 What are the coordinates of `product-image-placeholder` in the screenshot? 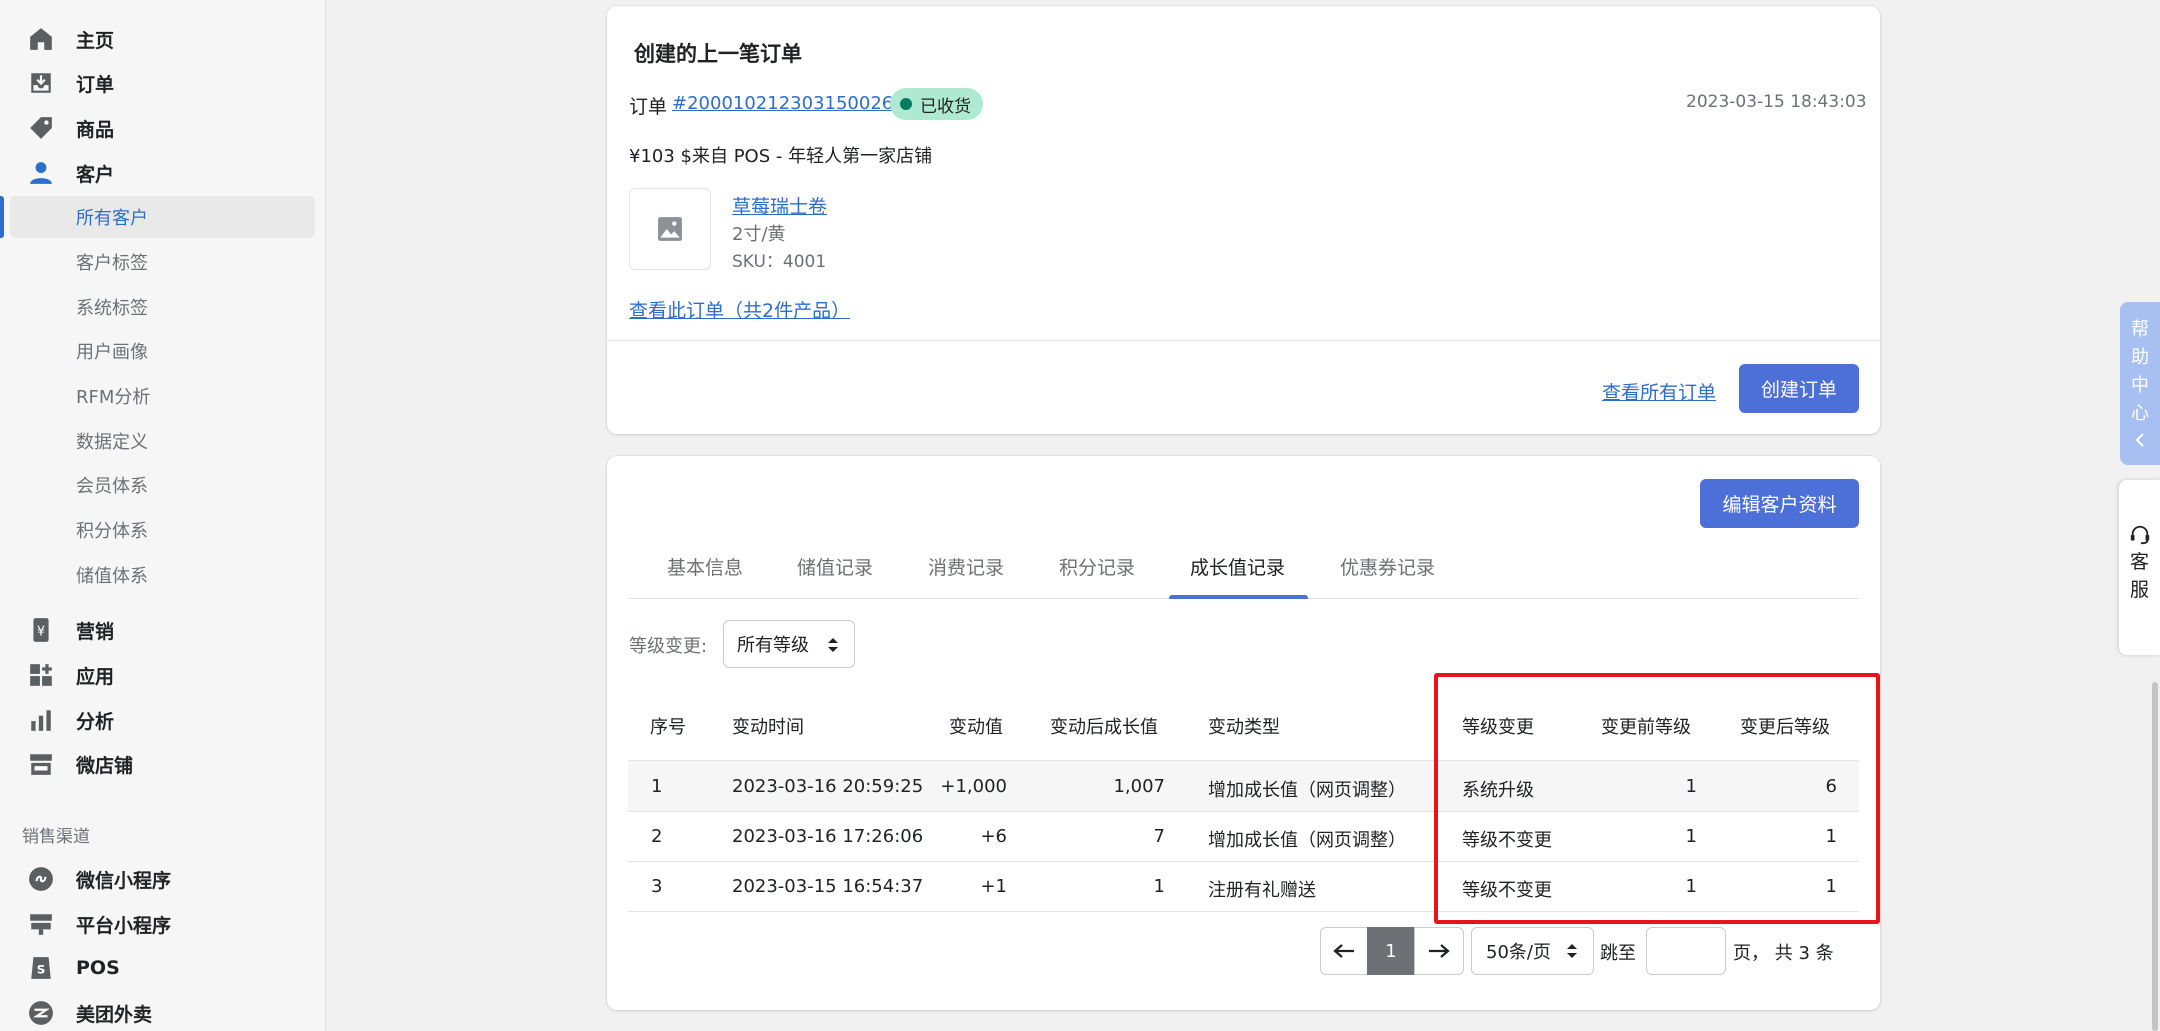 It's located at (670, 229).